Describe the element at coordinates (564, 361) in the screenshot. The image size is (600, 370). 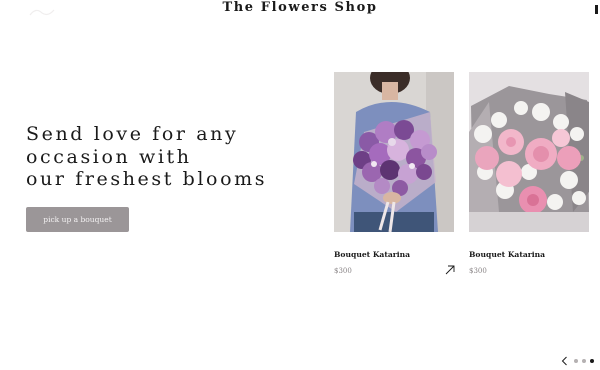
I see `chevron-left-icon` at that location.